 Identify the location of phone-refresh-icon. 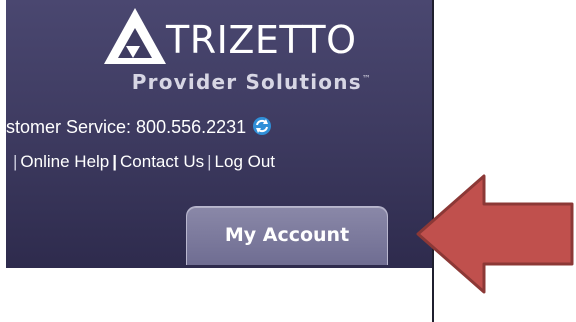
(262, 126).